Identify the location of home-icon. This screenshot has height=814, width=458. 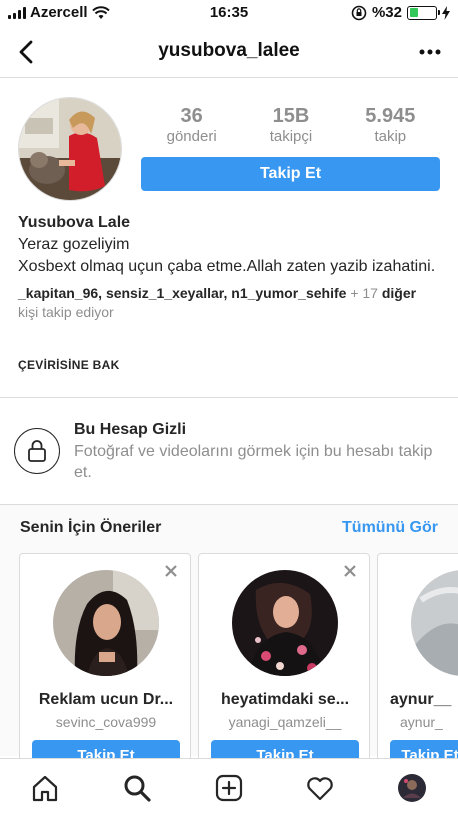
(45, 788).